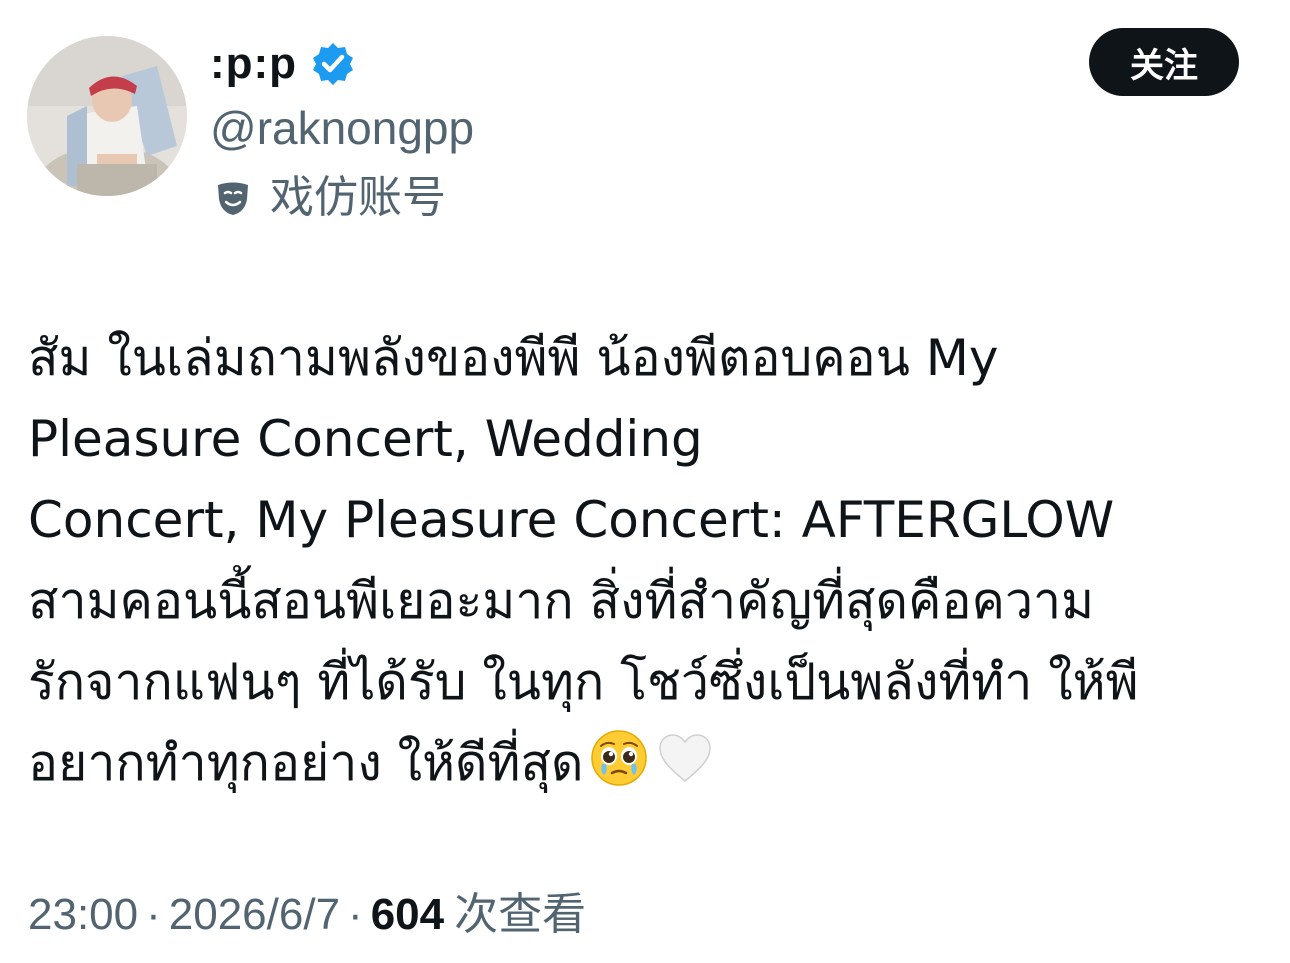  What do you see at coordinates (513, 358) in the screenshot?
I see `tweet-text-line: สัม ในเล่มถามพลังของพีพี น้องพีตอบคอน My` at bounding box center [513, 358].